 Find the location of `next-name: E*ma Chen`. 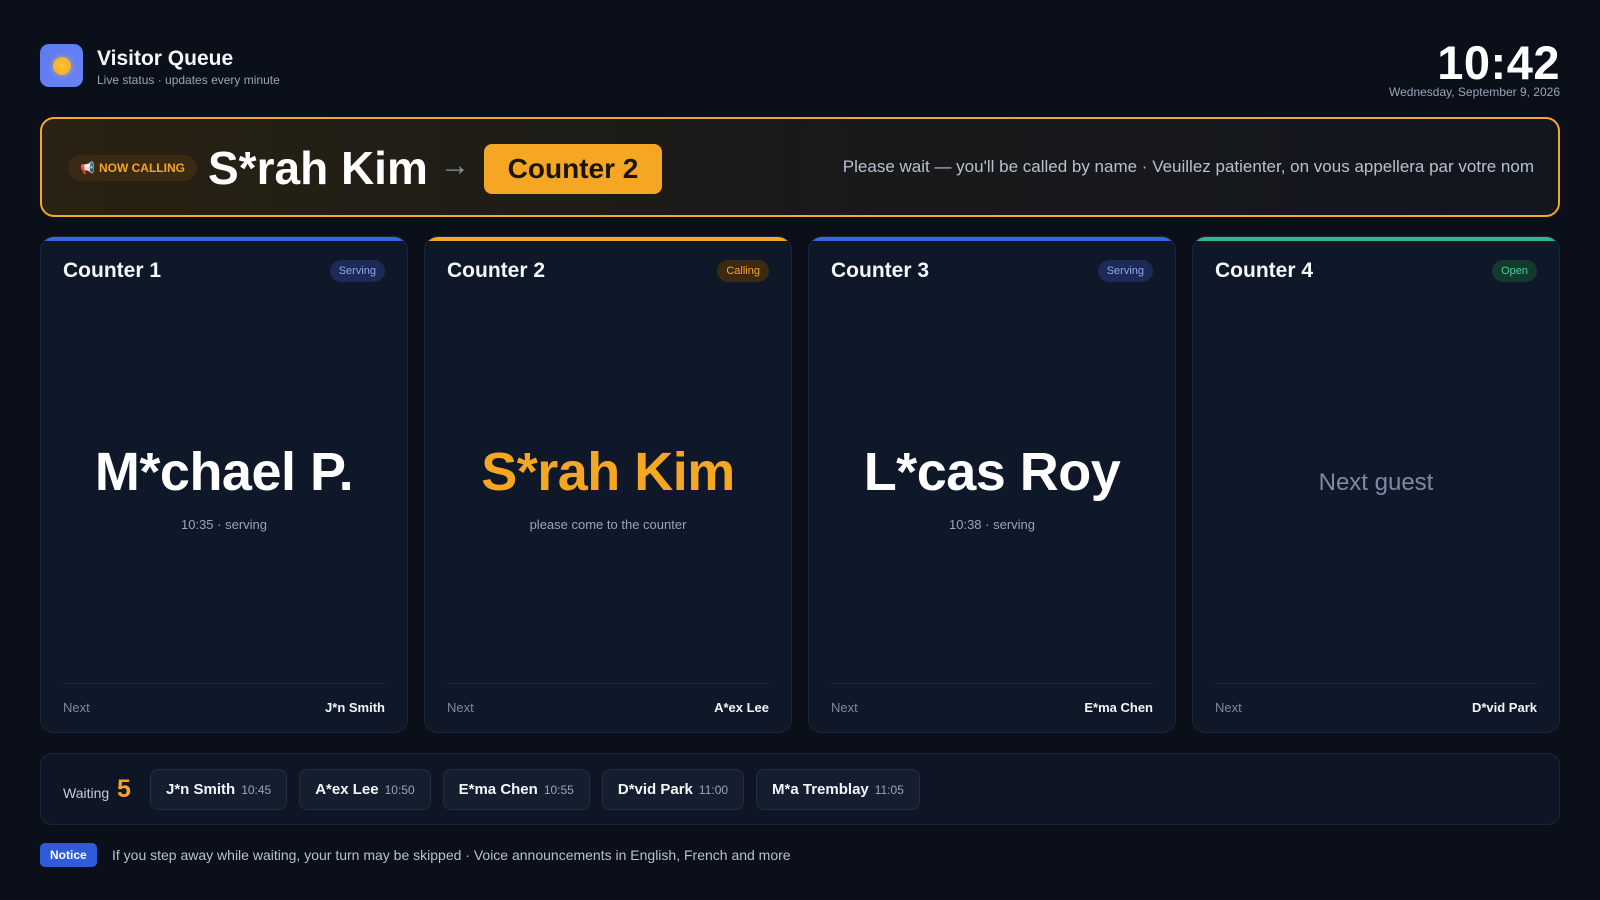

next-name: E*ma Chen is located at coordinates (1118, 707).